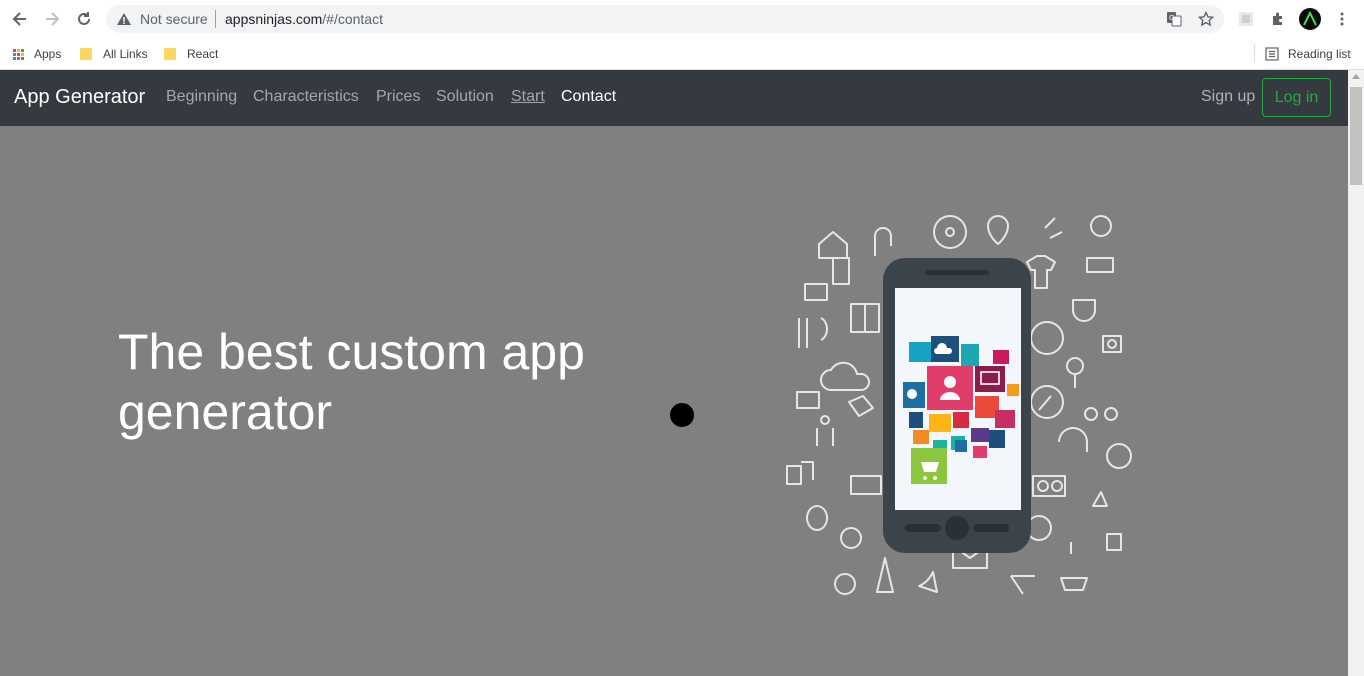  I want to click on brand-logo: App Generator, so click(79, 97).